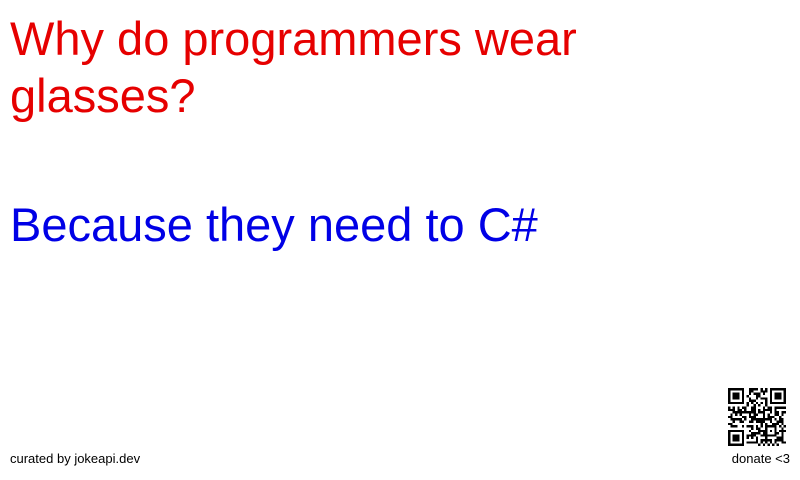  Describe the element at coordinates (75, 458) in the screenshot. I see `credit-text: curated by jokeapi.dev` at that location.